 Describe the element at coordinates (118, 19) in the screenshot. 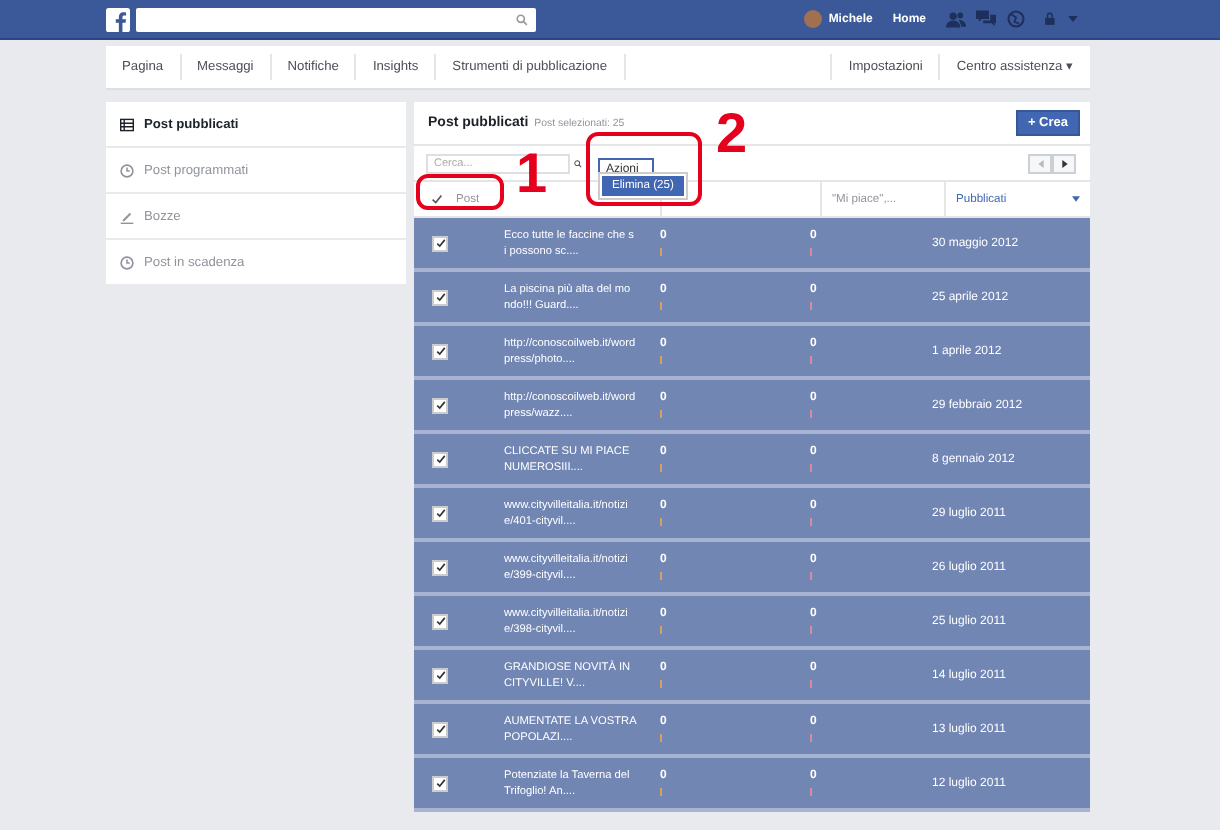

I see `logo-icon` at that location.